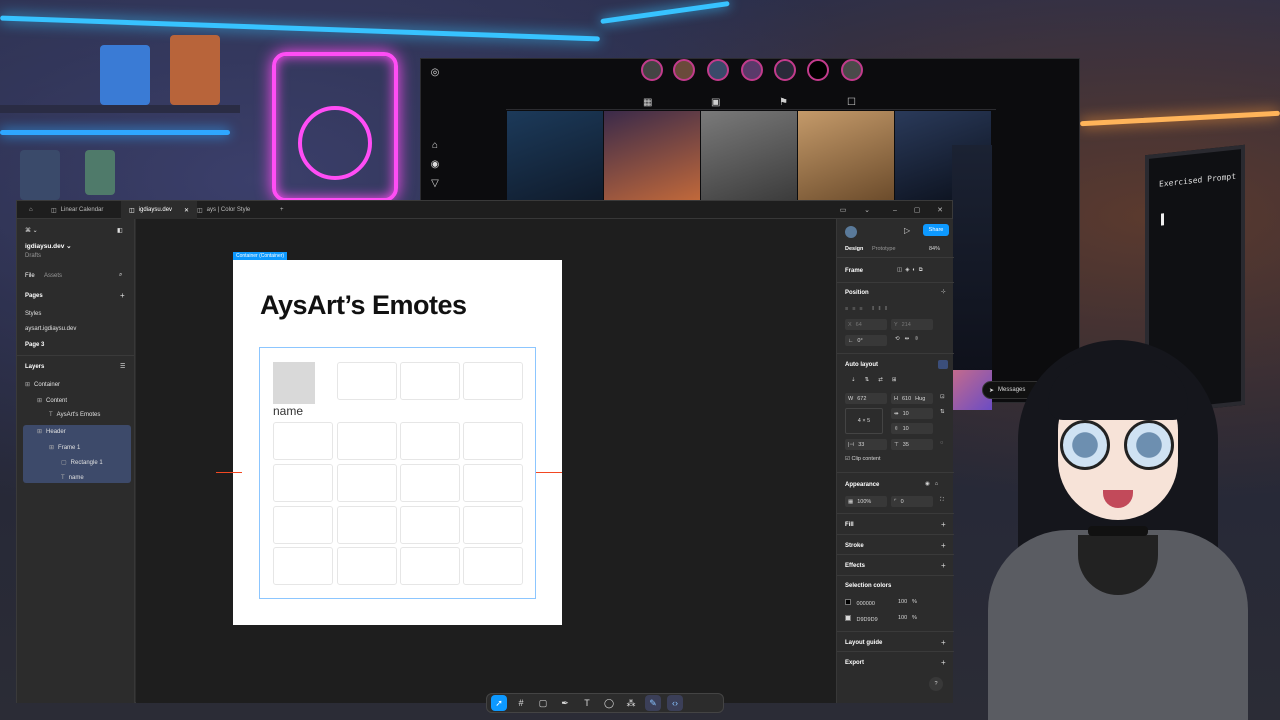 The width and height of the screenshot is (1280, 720). I want to click on send-icon: ▽, so click(435, 184).